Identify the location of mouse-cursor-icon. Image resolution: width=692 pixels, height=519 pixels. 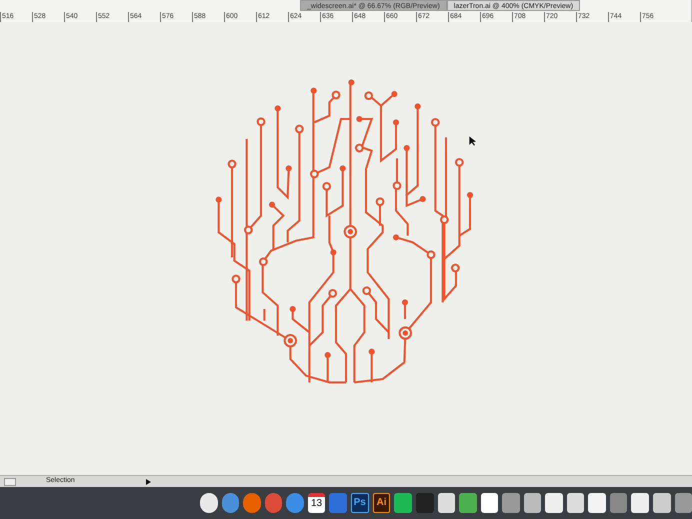
(472, 141).